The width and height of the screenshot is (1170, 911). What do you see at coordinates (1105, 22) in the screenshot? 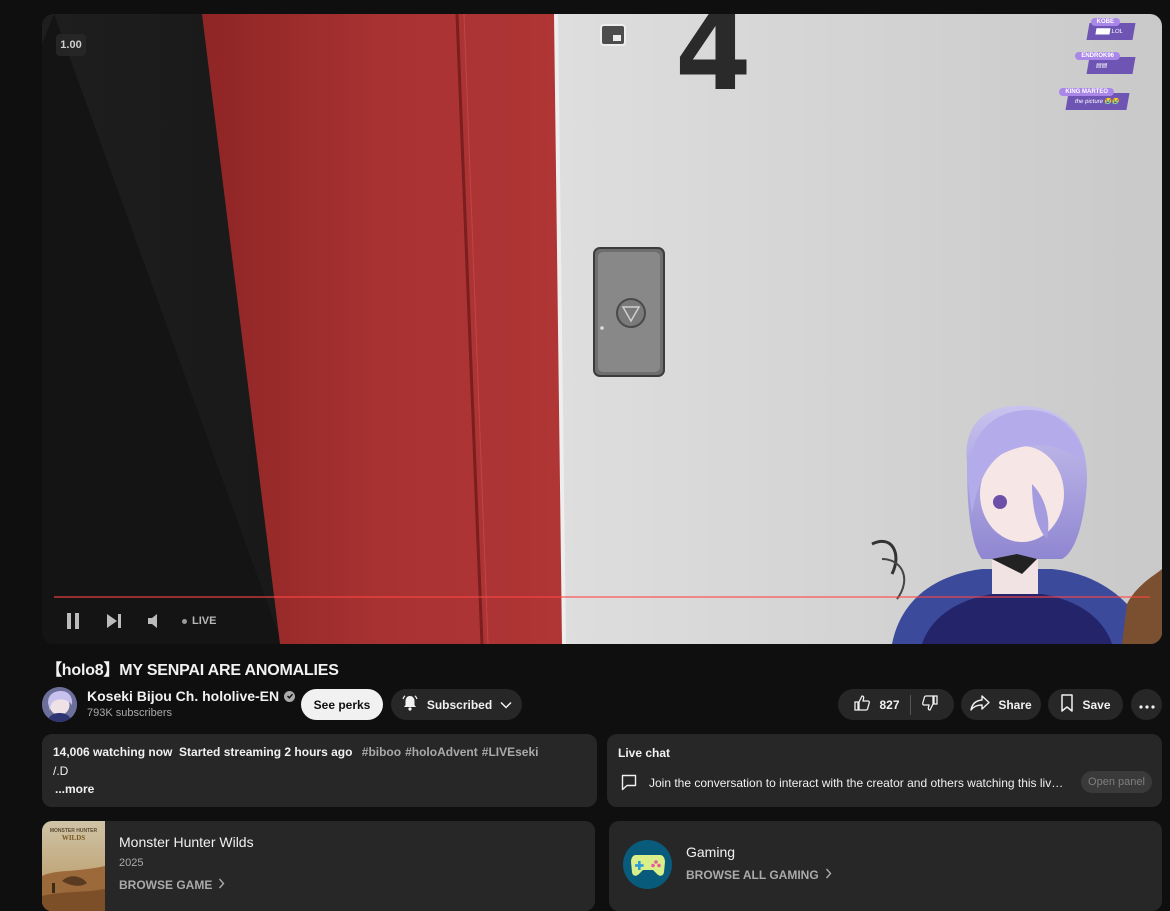
I see `chat-overlay-user: KOBE` at bounding box center [1105, 22].